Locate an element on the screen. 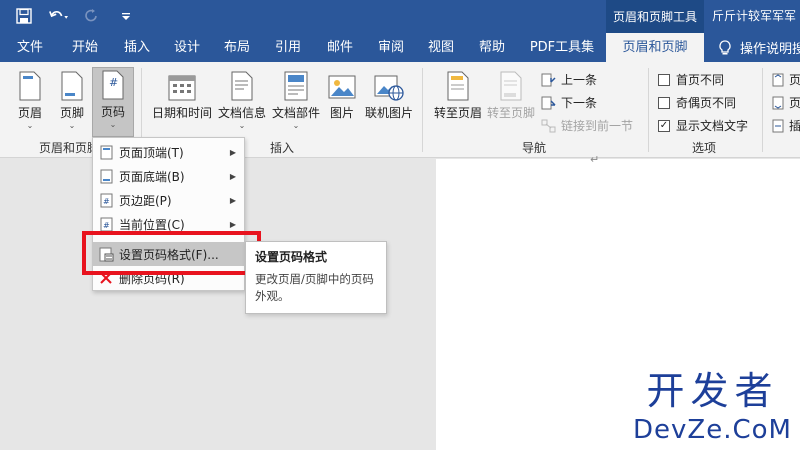 The width and height of the screenshot is (800, 450). tooltip-description: 更改页眉/页脚中的页码外观。 is located at coordinates (314, 287).